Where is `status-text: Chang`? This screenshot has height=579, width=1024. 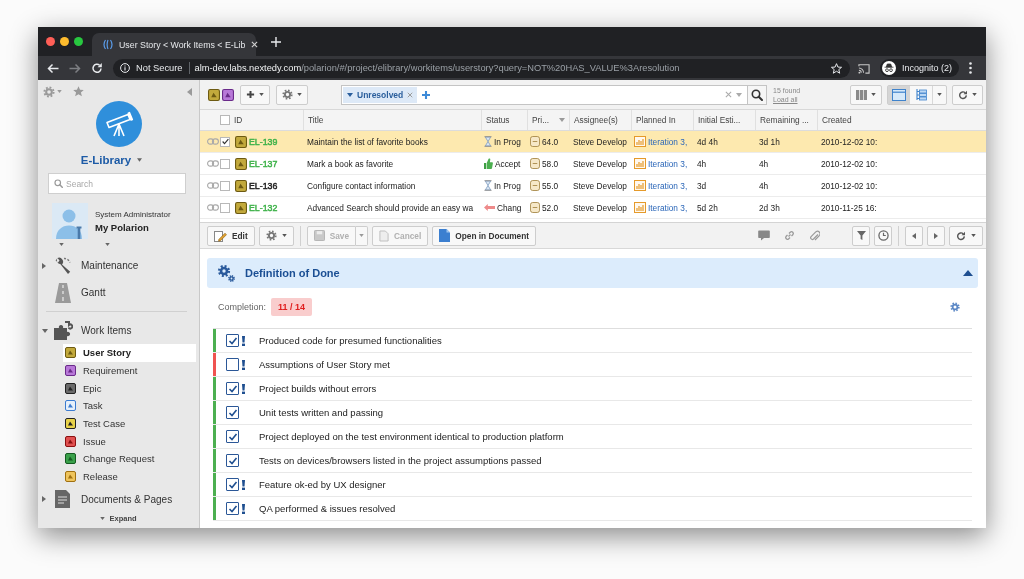 status-text: Chang is located at coordinates (509, 207).